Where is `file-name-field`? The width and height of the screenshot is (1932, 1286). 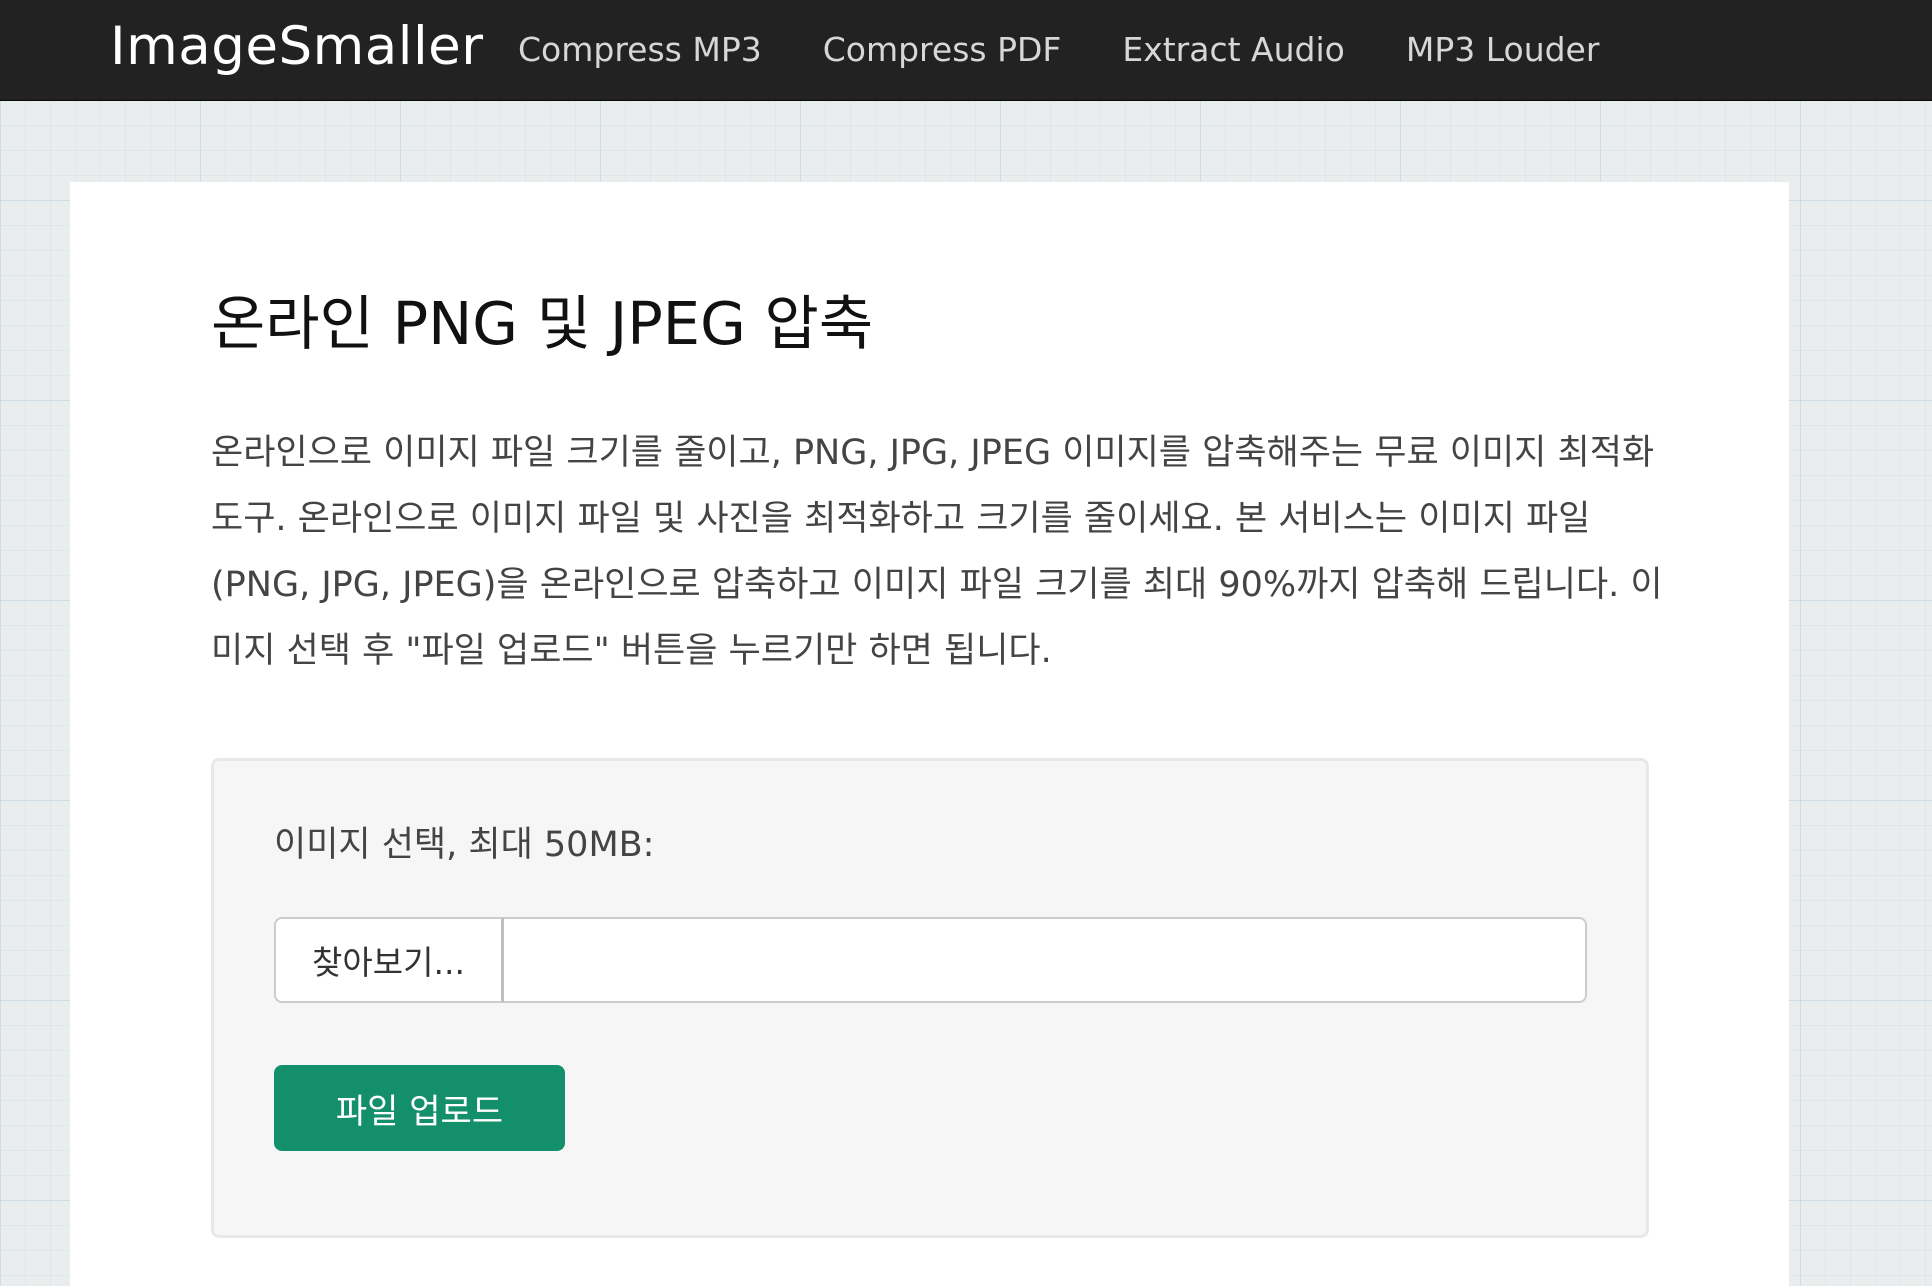
file-name-field is located at coordinates (1045, 960).